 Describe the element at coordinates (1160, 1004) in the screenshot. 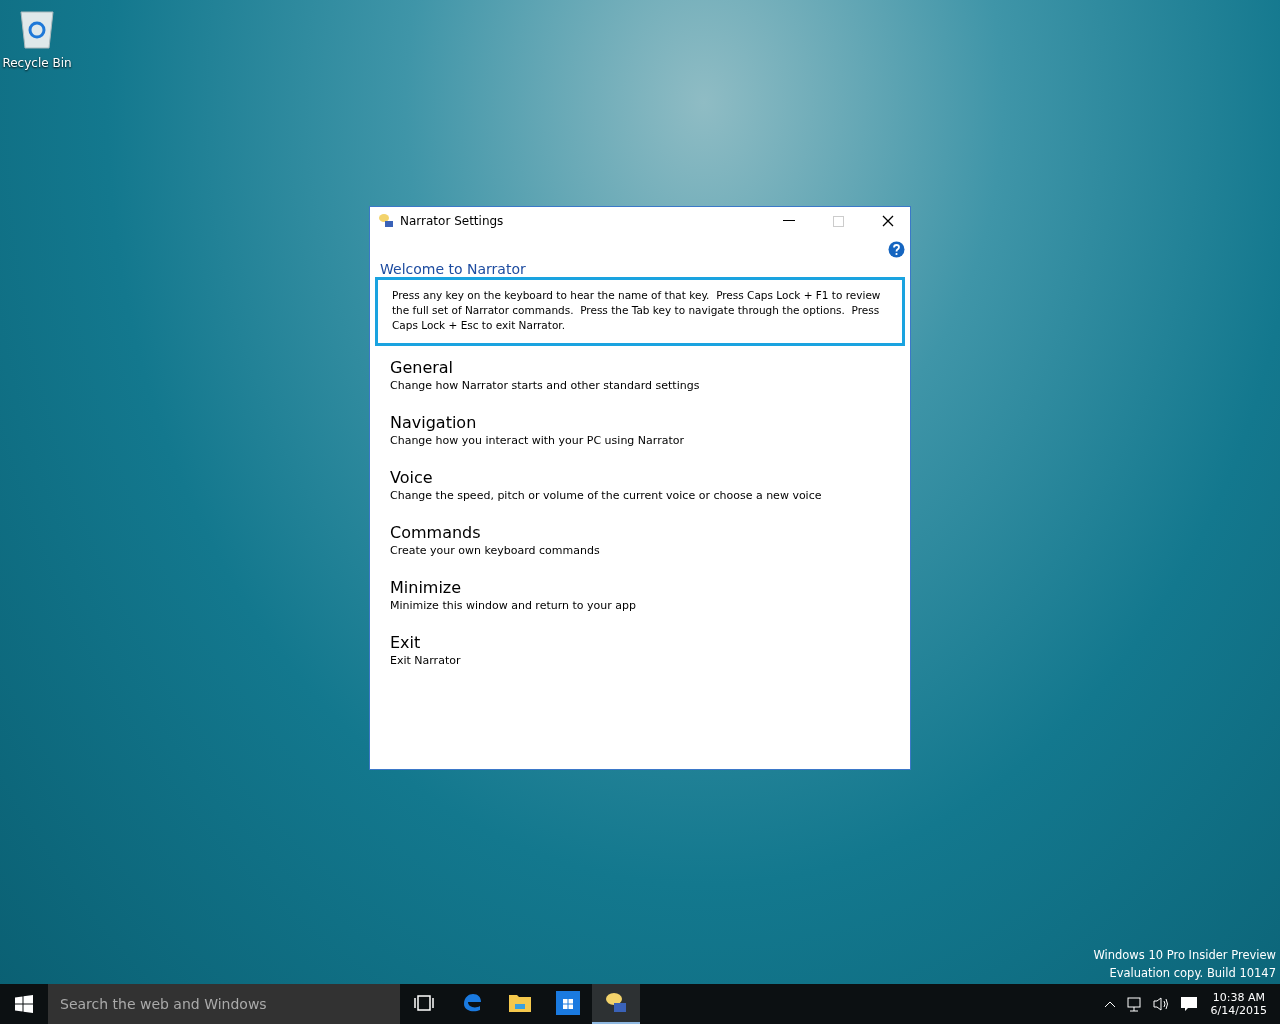

I see `volume-icon` at that location.